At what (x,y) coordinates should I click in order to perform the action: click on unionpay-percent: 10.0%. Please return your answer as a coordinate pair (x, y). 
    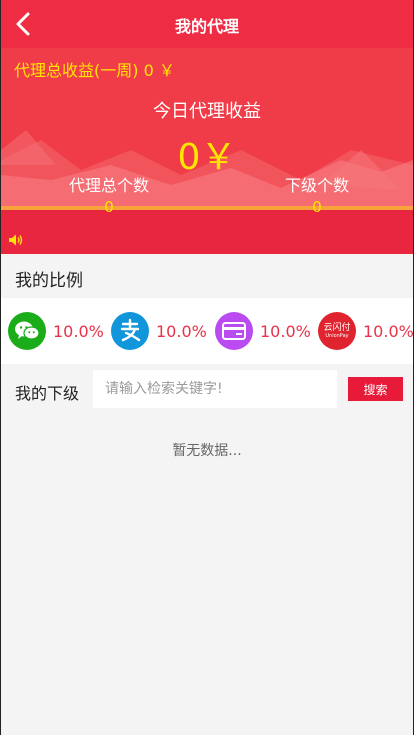
    Looking at the image, I should click on (388, 331).